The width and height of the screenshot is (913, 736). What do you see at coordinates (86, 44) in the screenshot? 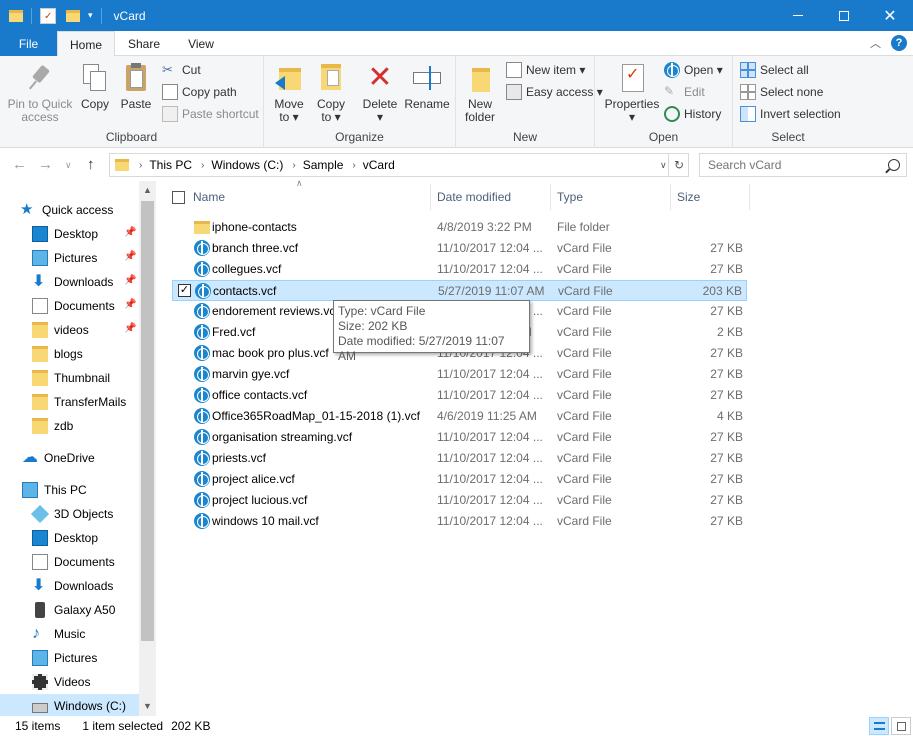
I see `tab-home: Home` at bounding box center [86, 44].